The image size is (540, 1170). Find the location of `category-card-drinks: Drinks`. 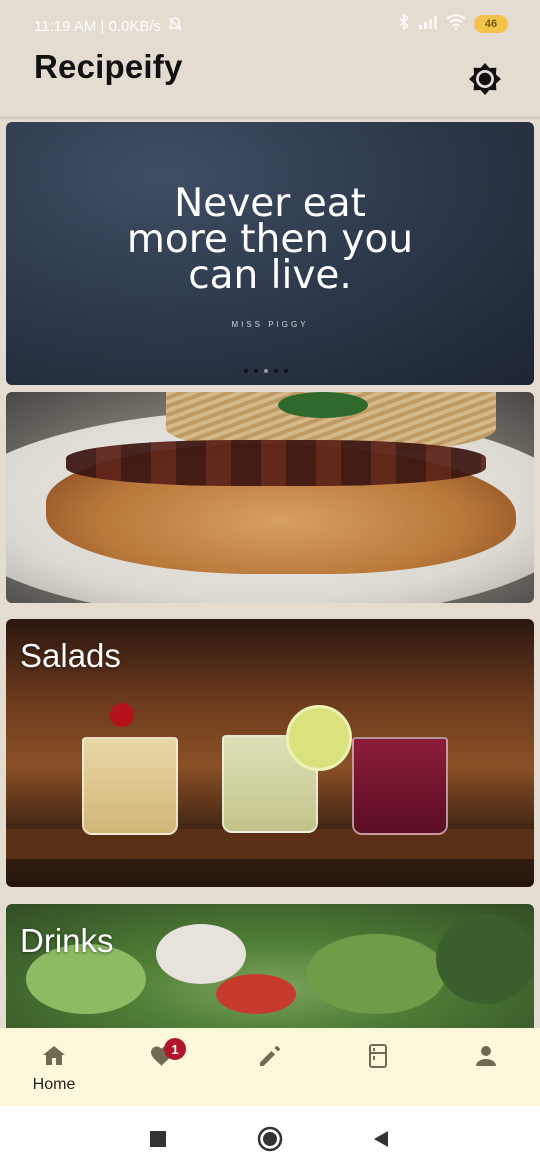

category-card-drinks: Drinks is located at coordinates (270, 974).